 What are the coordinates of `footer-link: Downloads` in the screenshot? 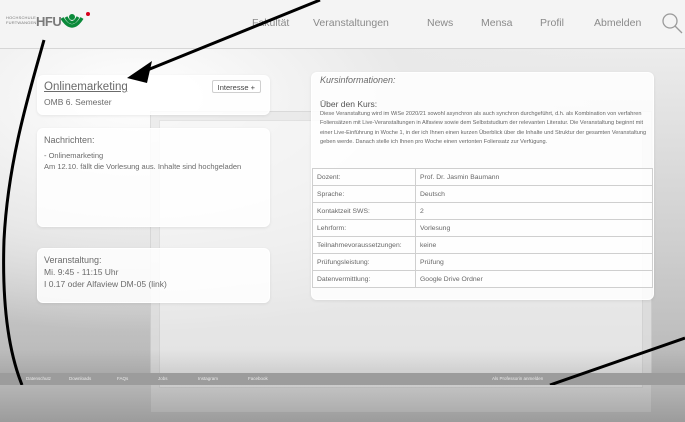 It's located at (80, 378).